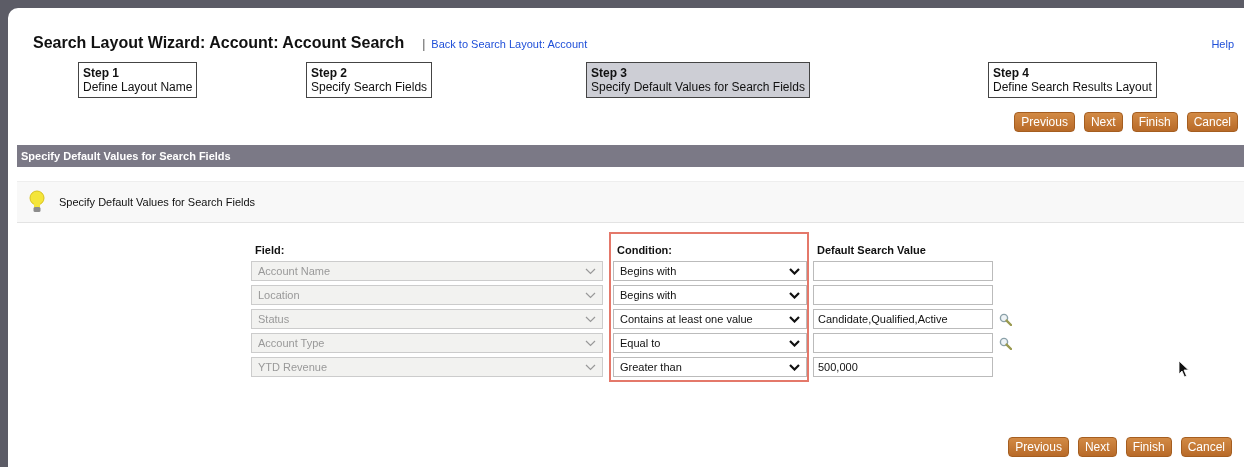 This screenshot has height=467, width=1244. Describe the element at coordinates (509, 44) in the screenshot. I see `back-link: Back to Search Layout: Account` at that location.